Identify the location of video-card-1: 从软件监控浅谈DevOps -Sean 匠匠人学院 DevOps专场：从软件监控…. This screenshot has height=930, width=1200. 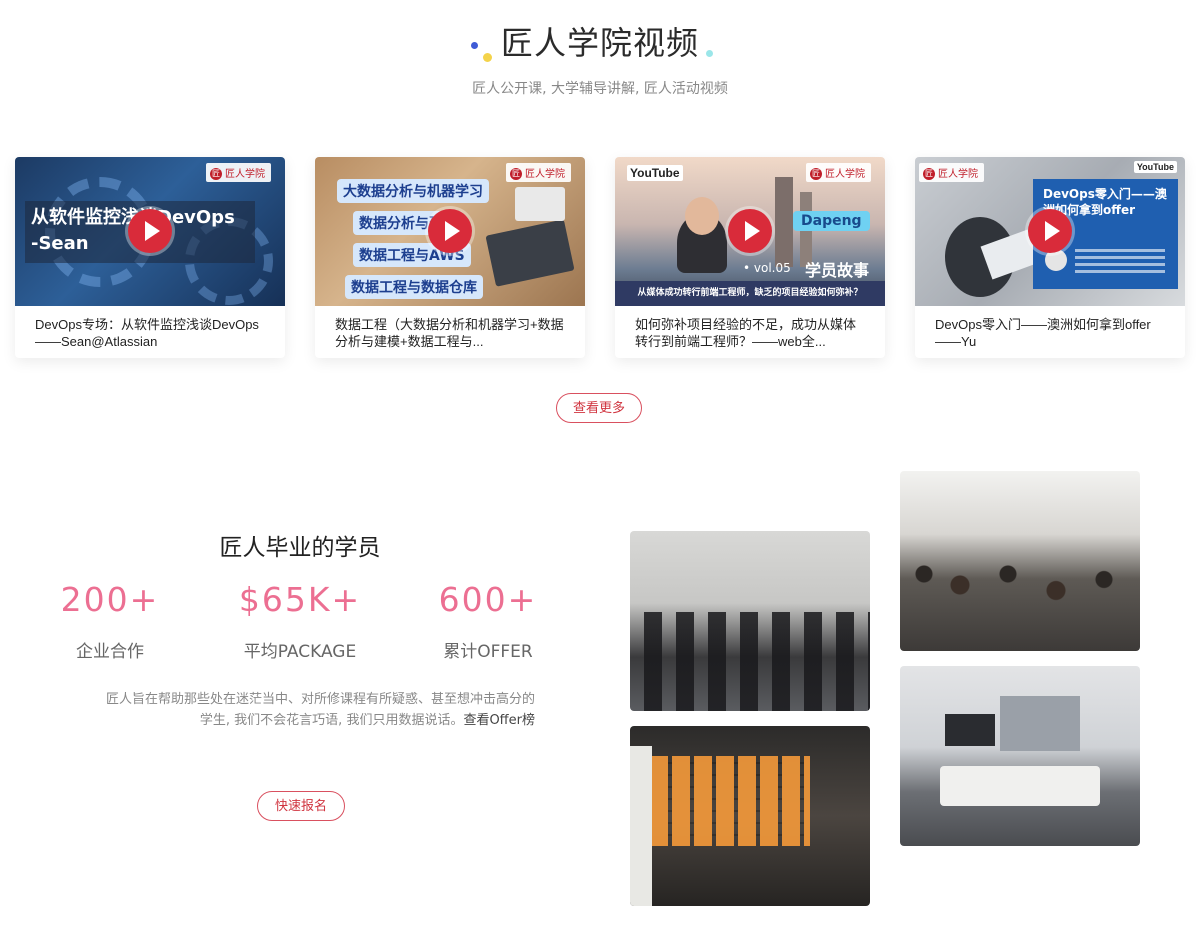
(150, 257).